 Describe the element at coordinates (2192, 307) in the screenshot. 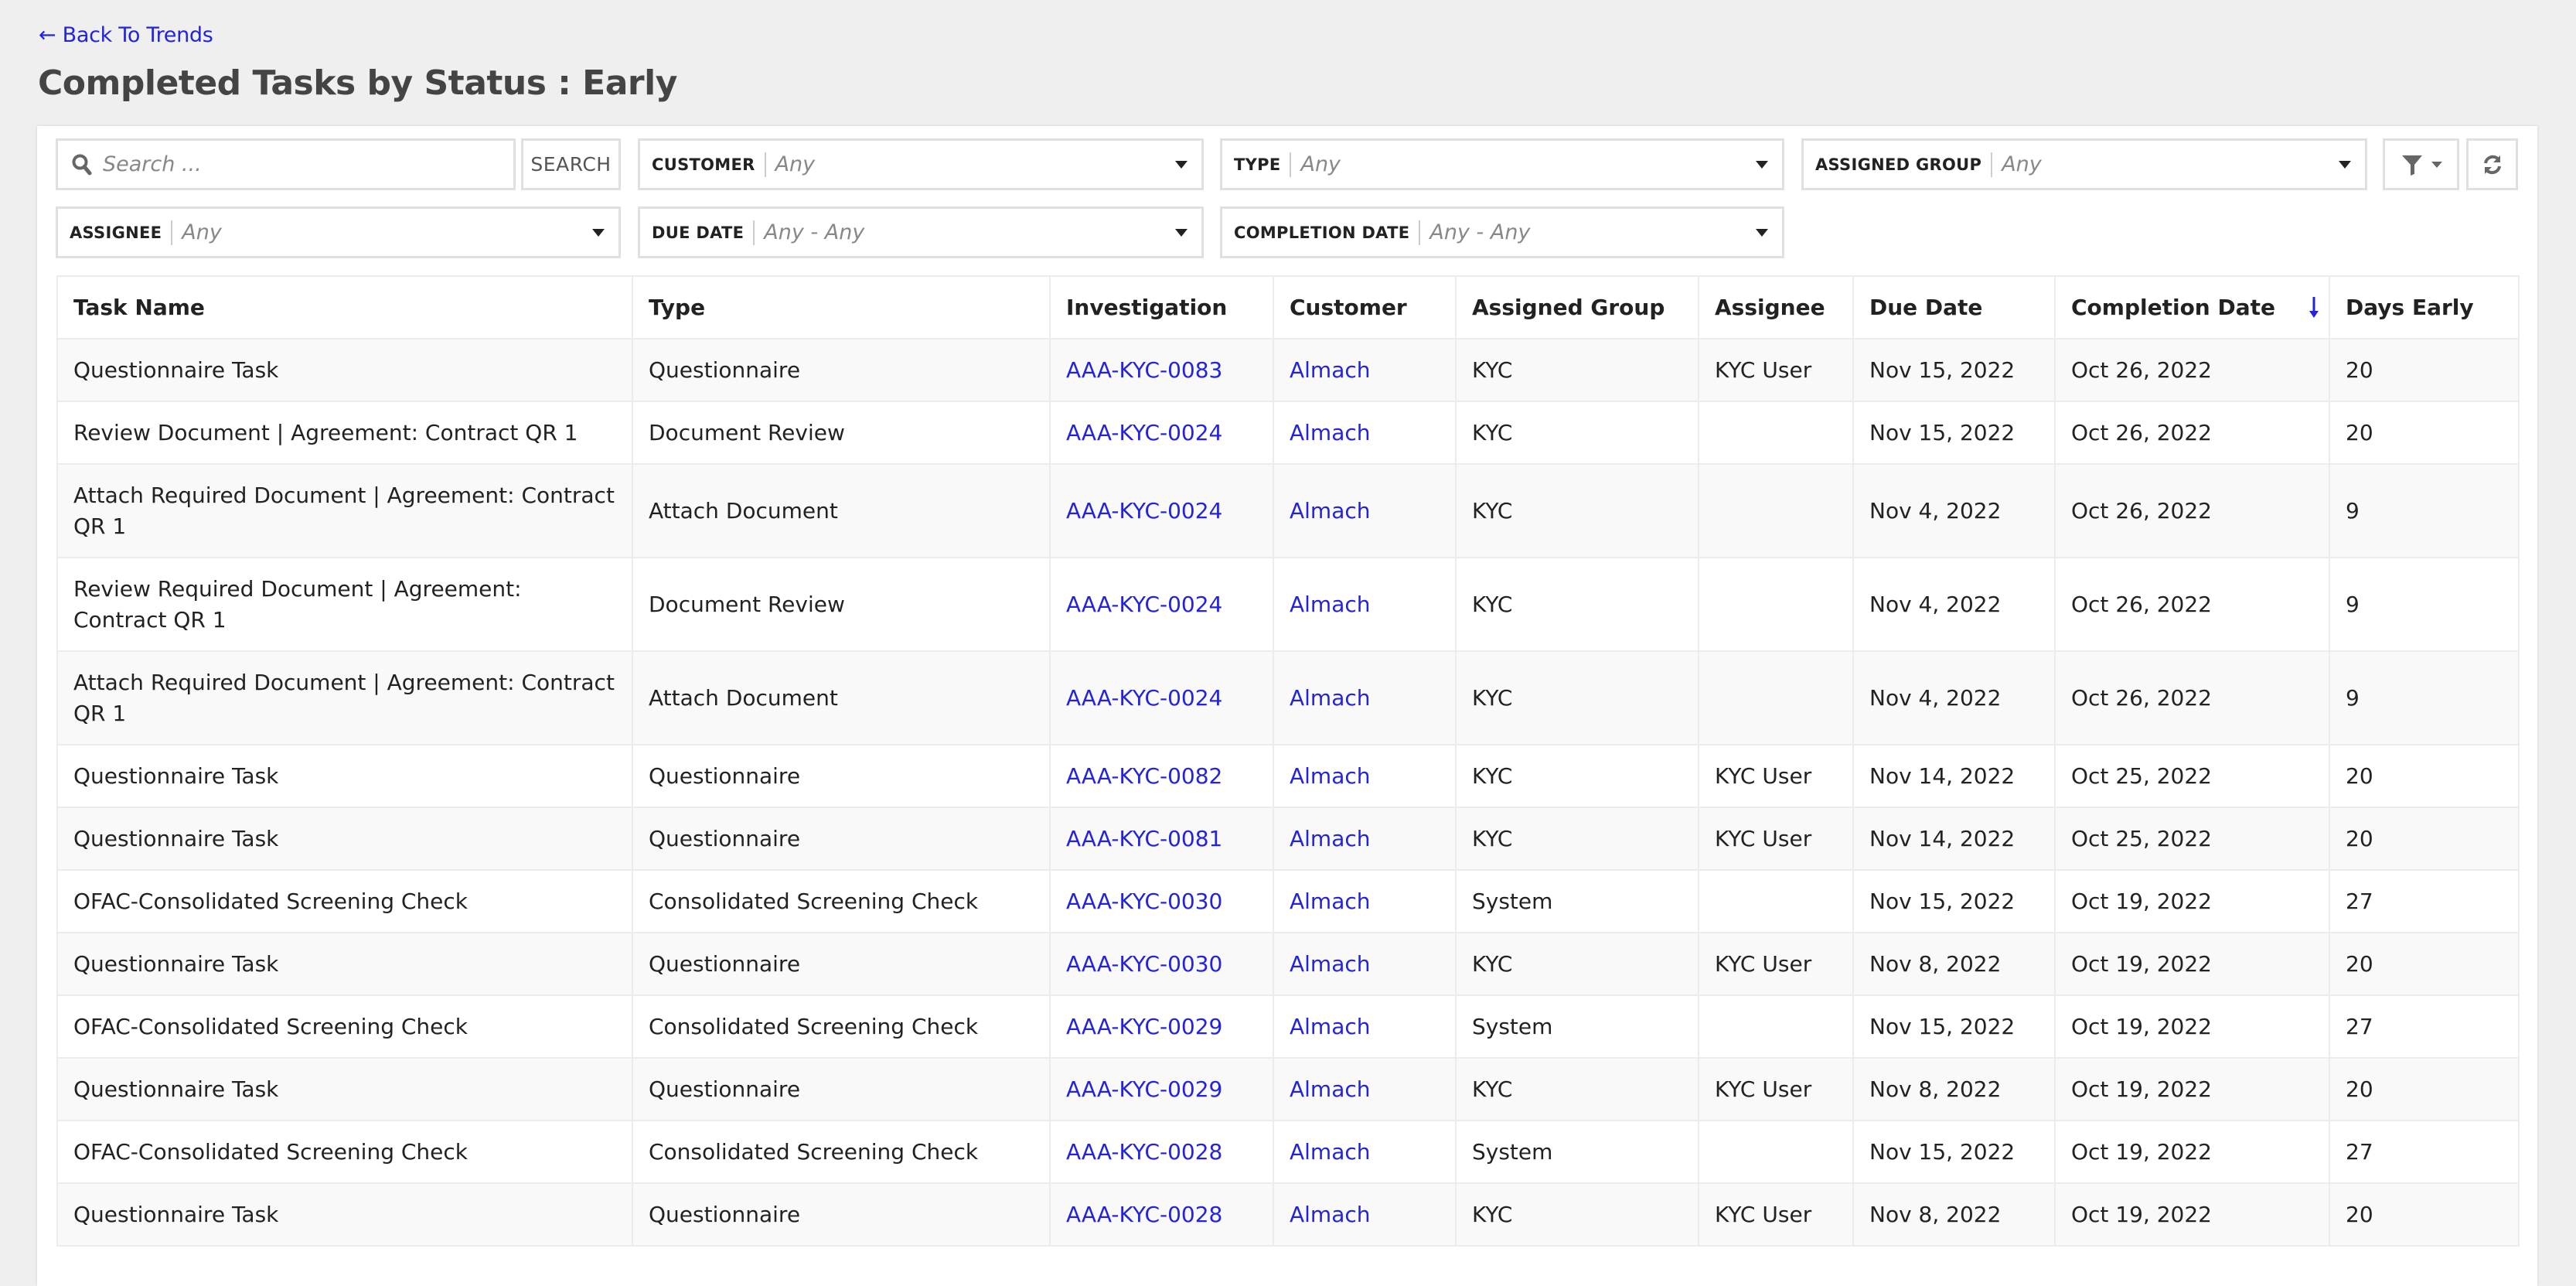

I see `column-header-completion-date: Completion Date` at that location.